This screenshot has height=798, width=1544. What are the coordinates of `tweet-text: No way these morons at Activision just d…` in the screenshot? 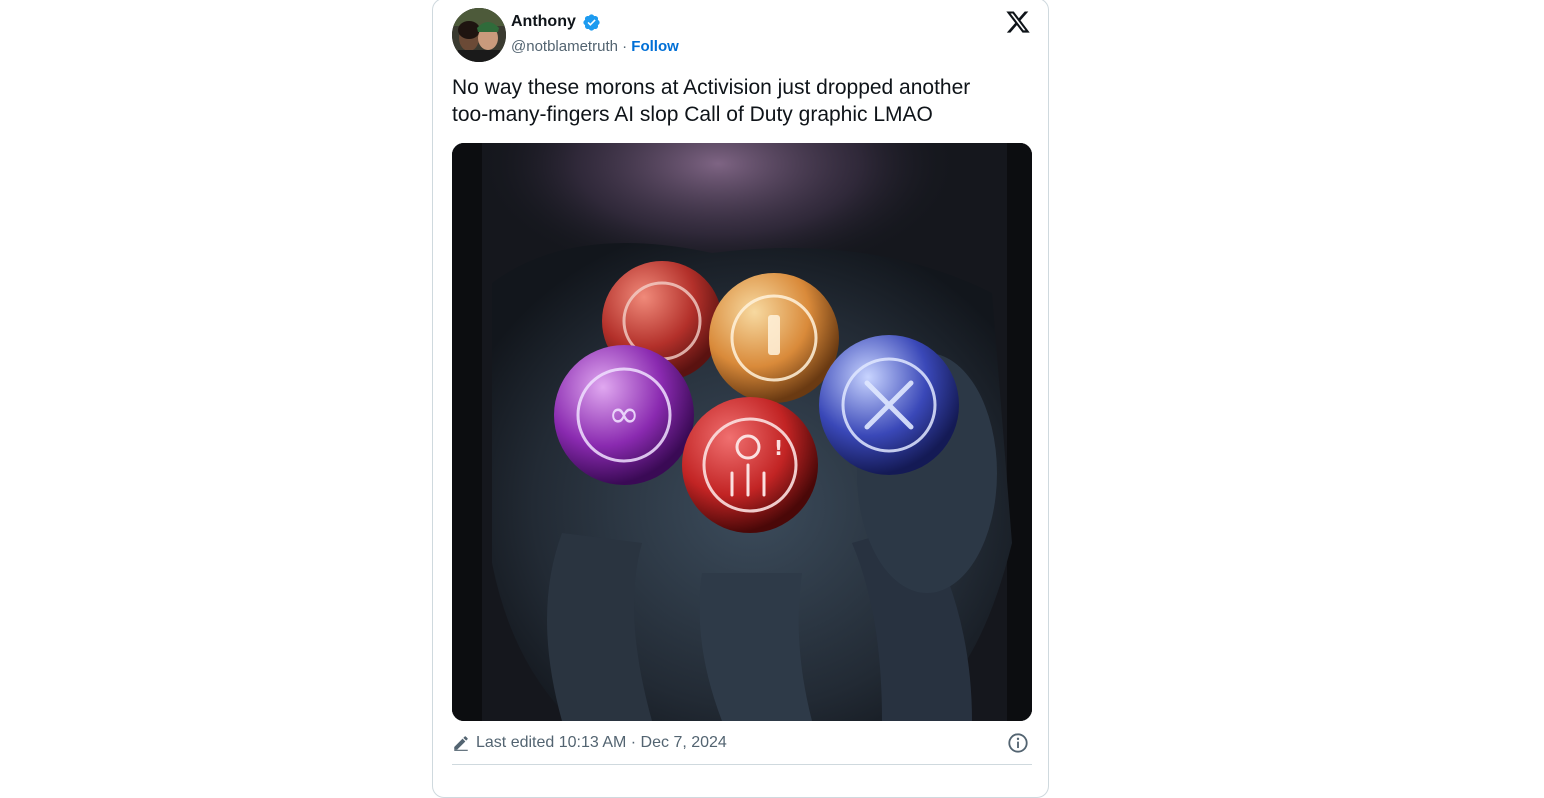 It's located at (747, 101).